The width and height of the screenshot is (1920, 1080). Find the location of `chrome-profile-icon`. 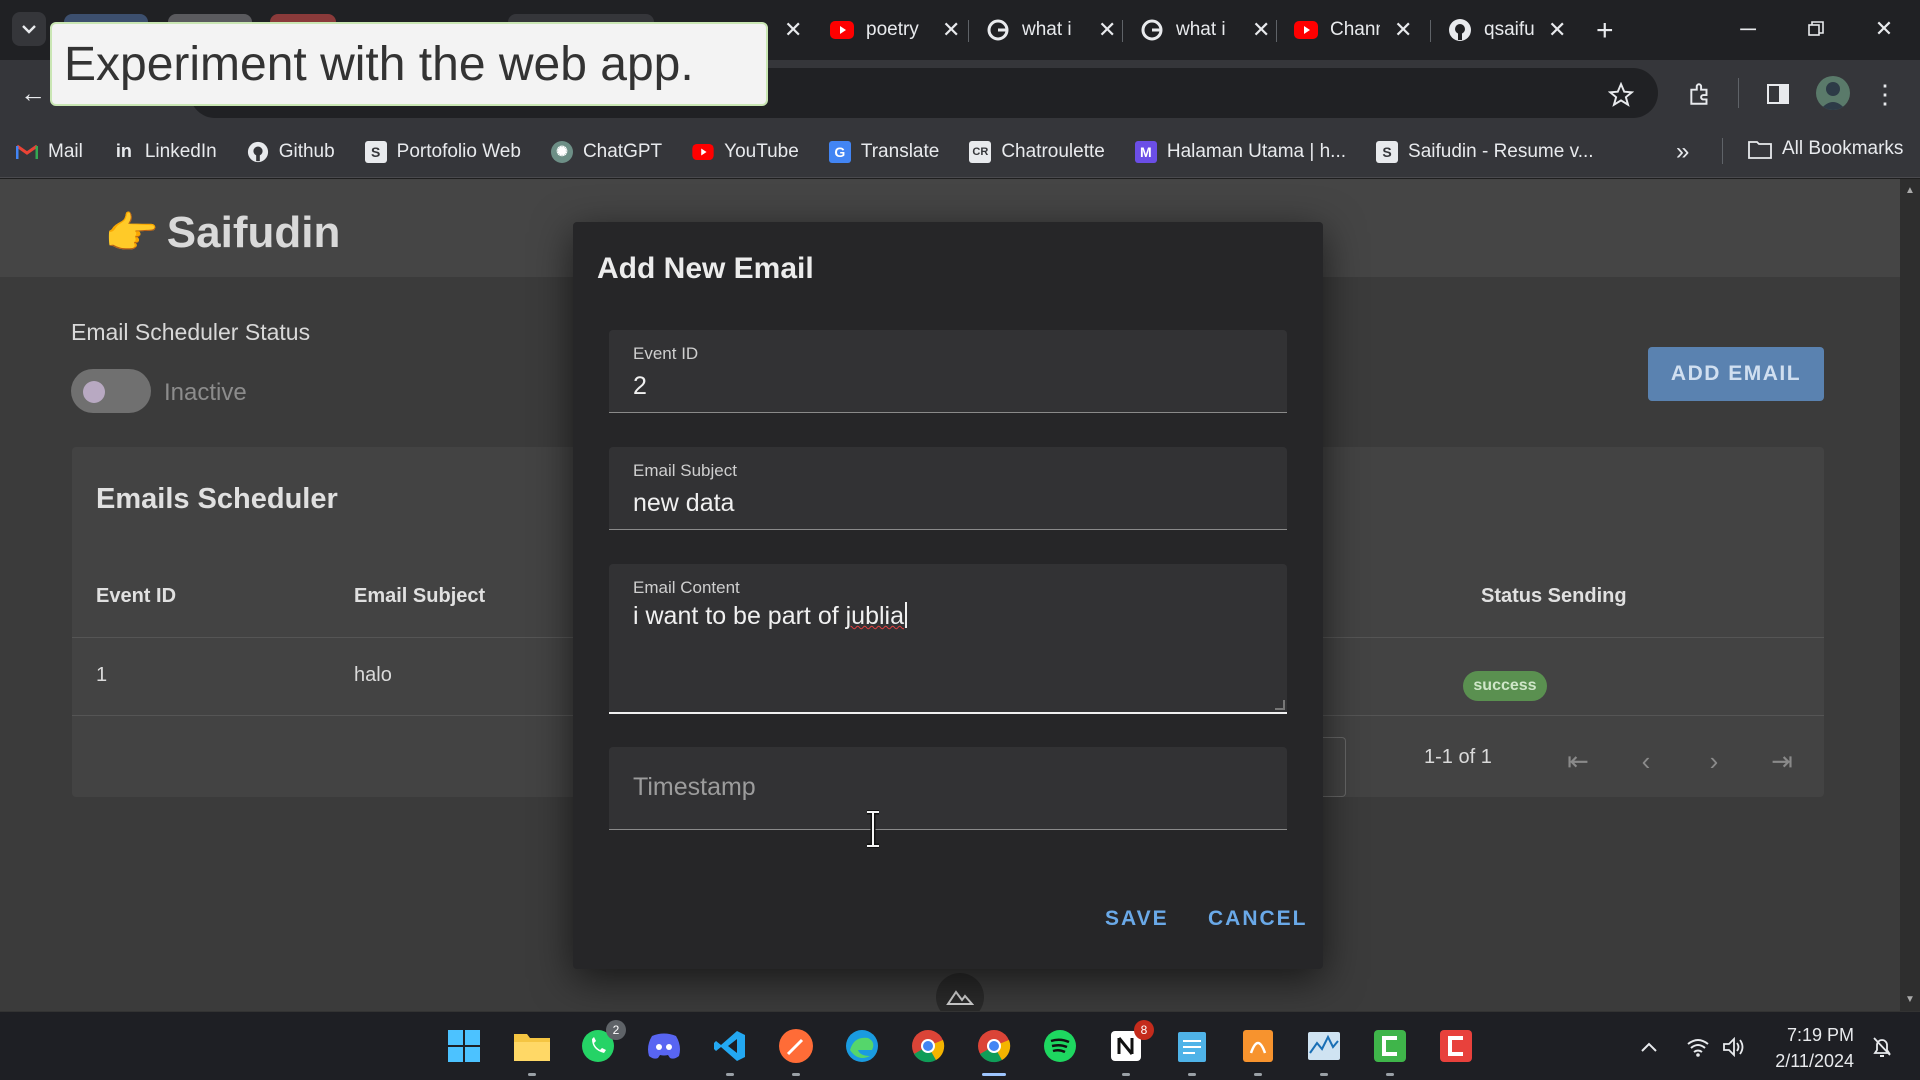

chrome-profile-icon is located at coordinates (994, 1051).